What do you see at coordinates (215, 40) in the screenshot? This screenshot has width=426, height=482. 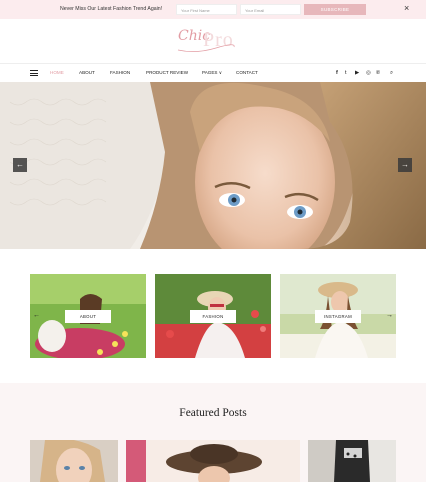 I see `site-logo: Chic Pro` at bounding box center [215, 40].